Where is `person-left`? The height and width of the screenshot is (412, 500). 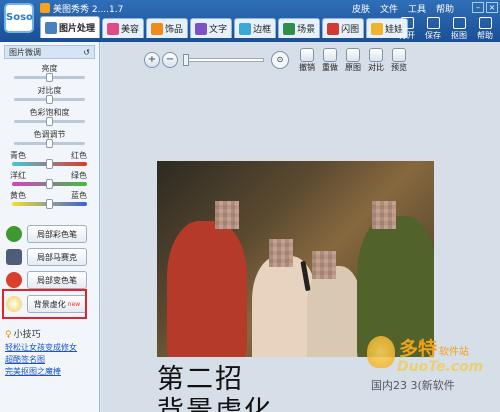 person-left is located at coordinates (207, 289).